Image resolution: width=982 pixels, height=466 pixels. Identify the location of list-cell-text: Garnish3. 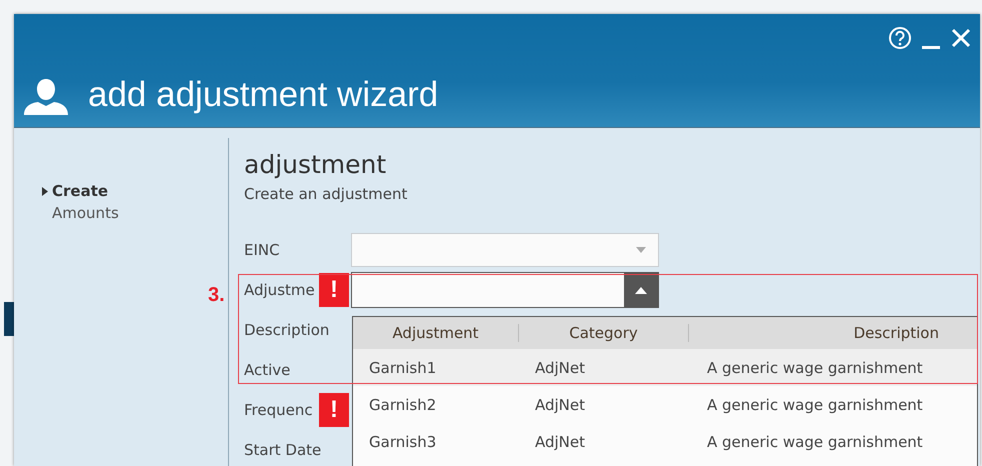
(403, 441).